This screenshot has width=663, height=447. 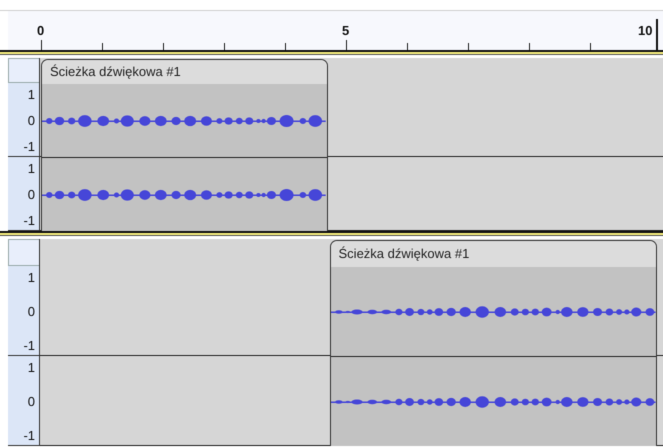 What do you see at coordinates (346, 30) in the screenshot?
I see `ruler-label: 5` at bounding box center [346, 30].